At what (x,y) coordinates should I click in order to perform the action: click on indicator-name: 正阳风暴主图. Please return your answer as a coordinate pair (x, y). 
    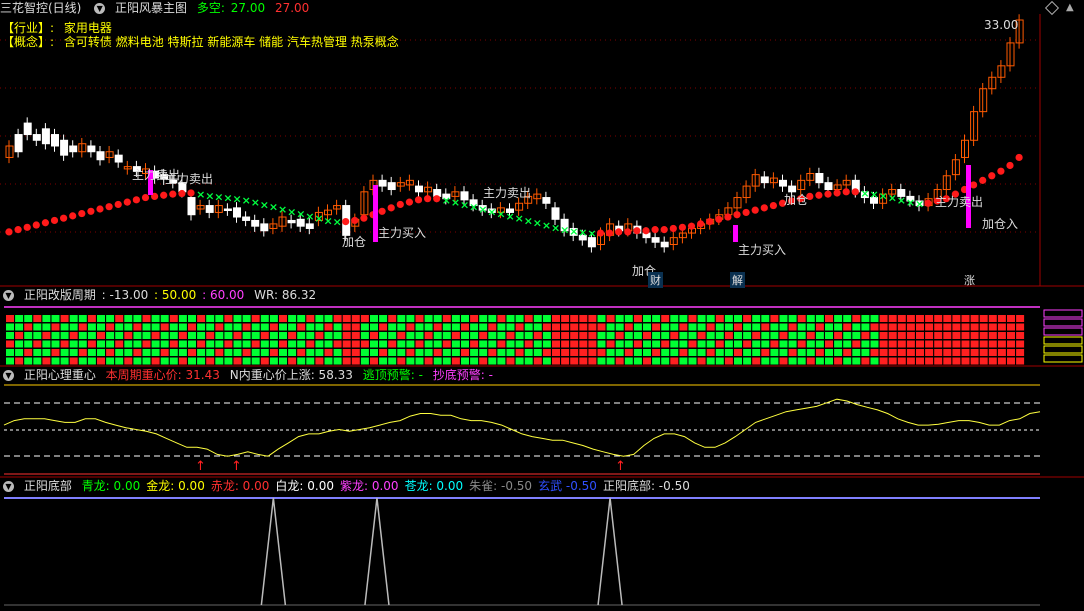
    Looking at the image, I should click on (151, 8).